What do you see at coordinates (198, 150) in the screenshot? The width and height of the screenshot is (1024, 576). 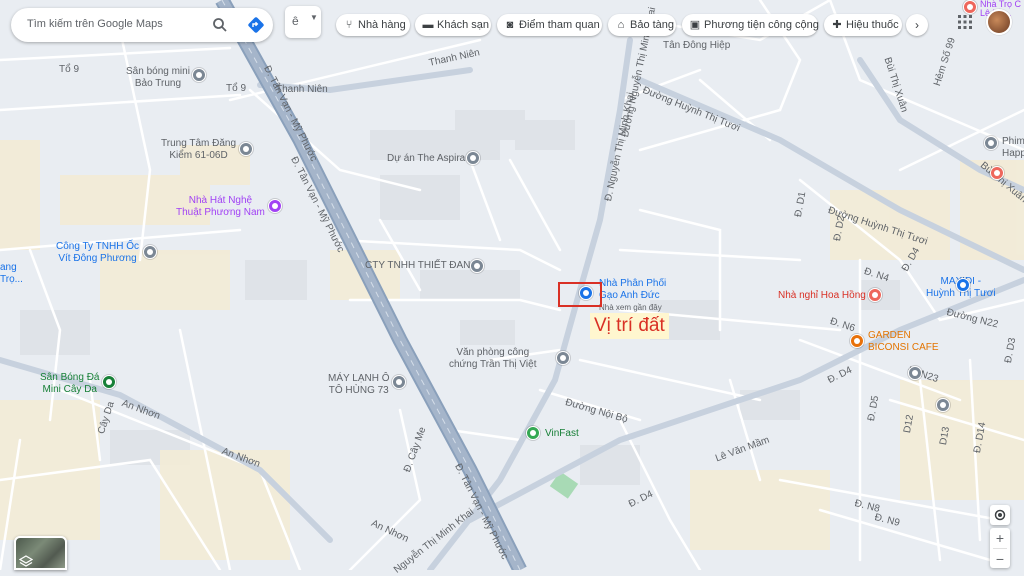 I see `poi-trung-tam-dang-kiem: Trung Tâm Đăng Kiểm 61-06D` at bounding box center [198, 150].